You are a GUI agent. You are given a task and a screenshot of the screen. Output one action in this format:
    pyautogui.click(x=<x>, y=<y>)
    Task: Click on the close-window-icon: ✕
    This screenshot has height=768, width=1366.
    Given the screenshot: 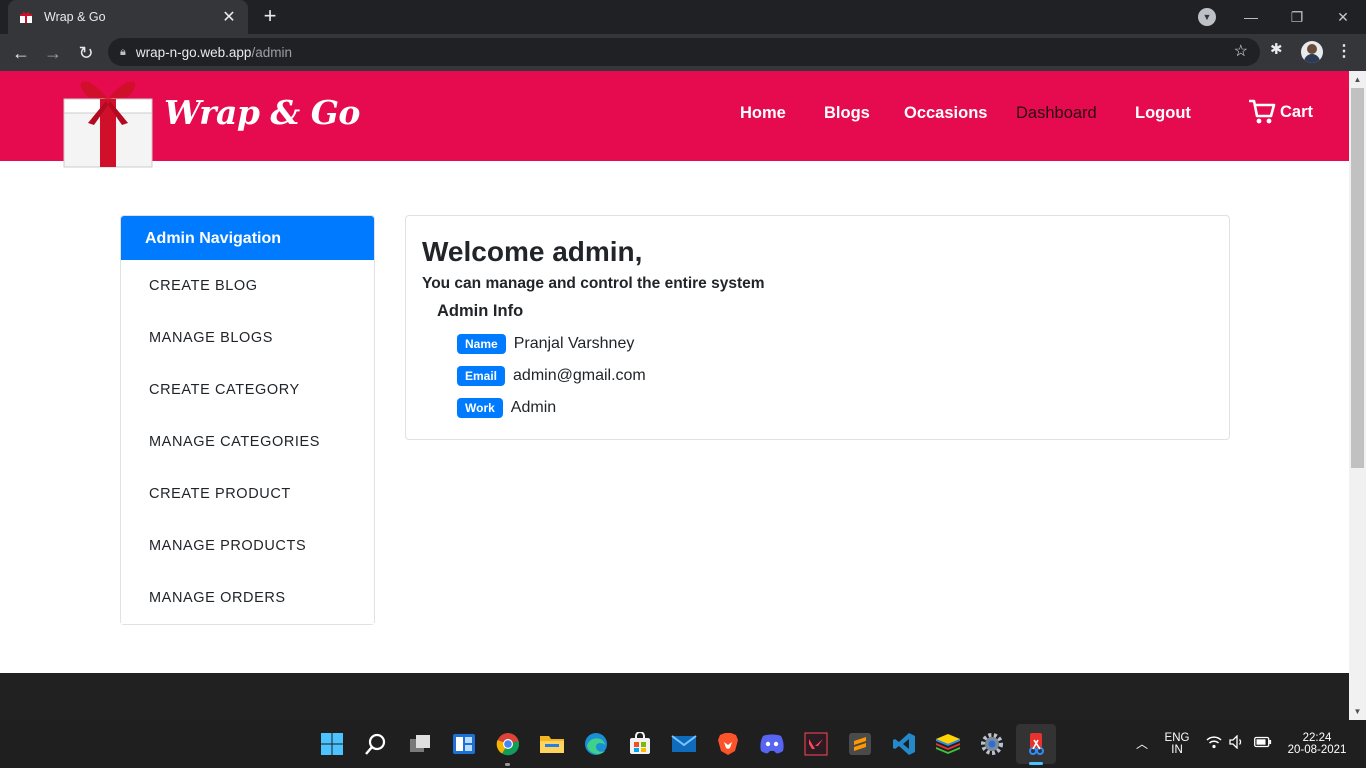 What is the action you would take?
    pyautogui.click(x=1343, y=17)
    